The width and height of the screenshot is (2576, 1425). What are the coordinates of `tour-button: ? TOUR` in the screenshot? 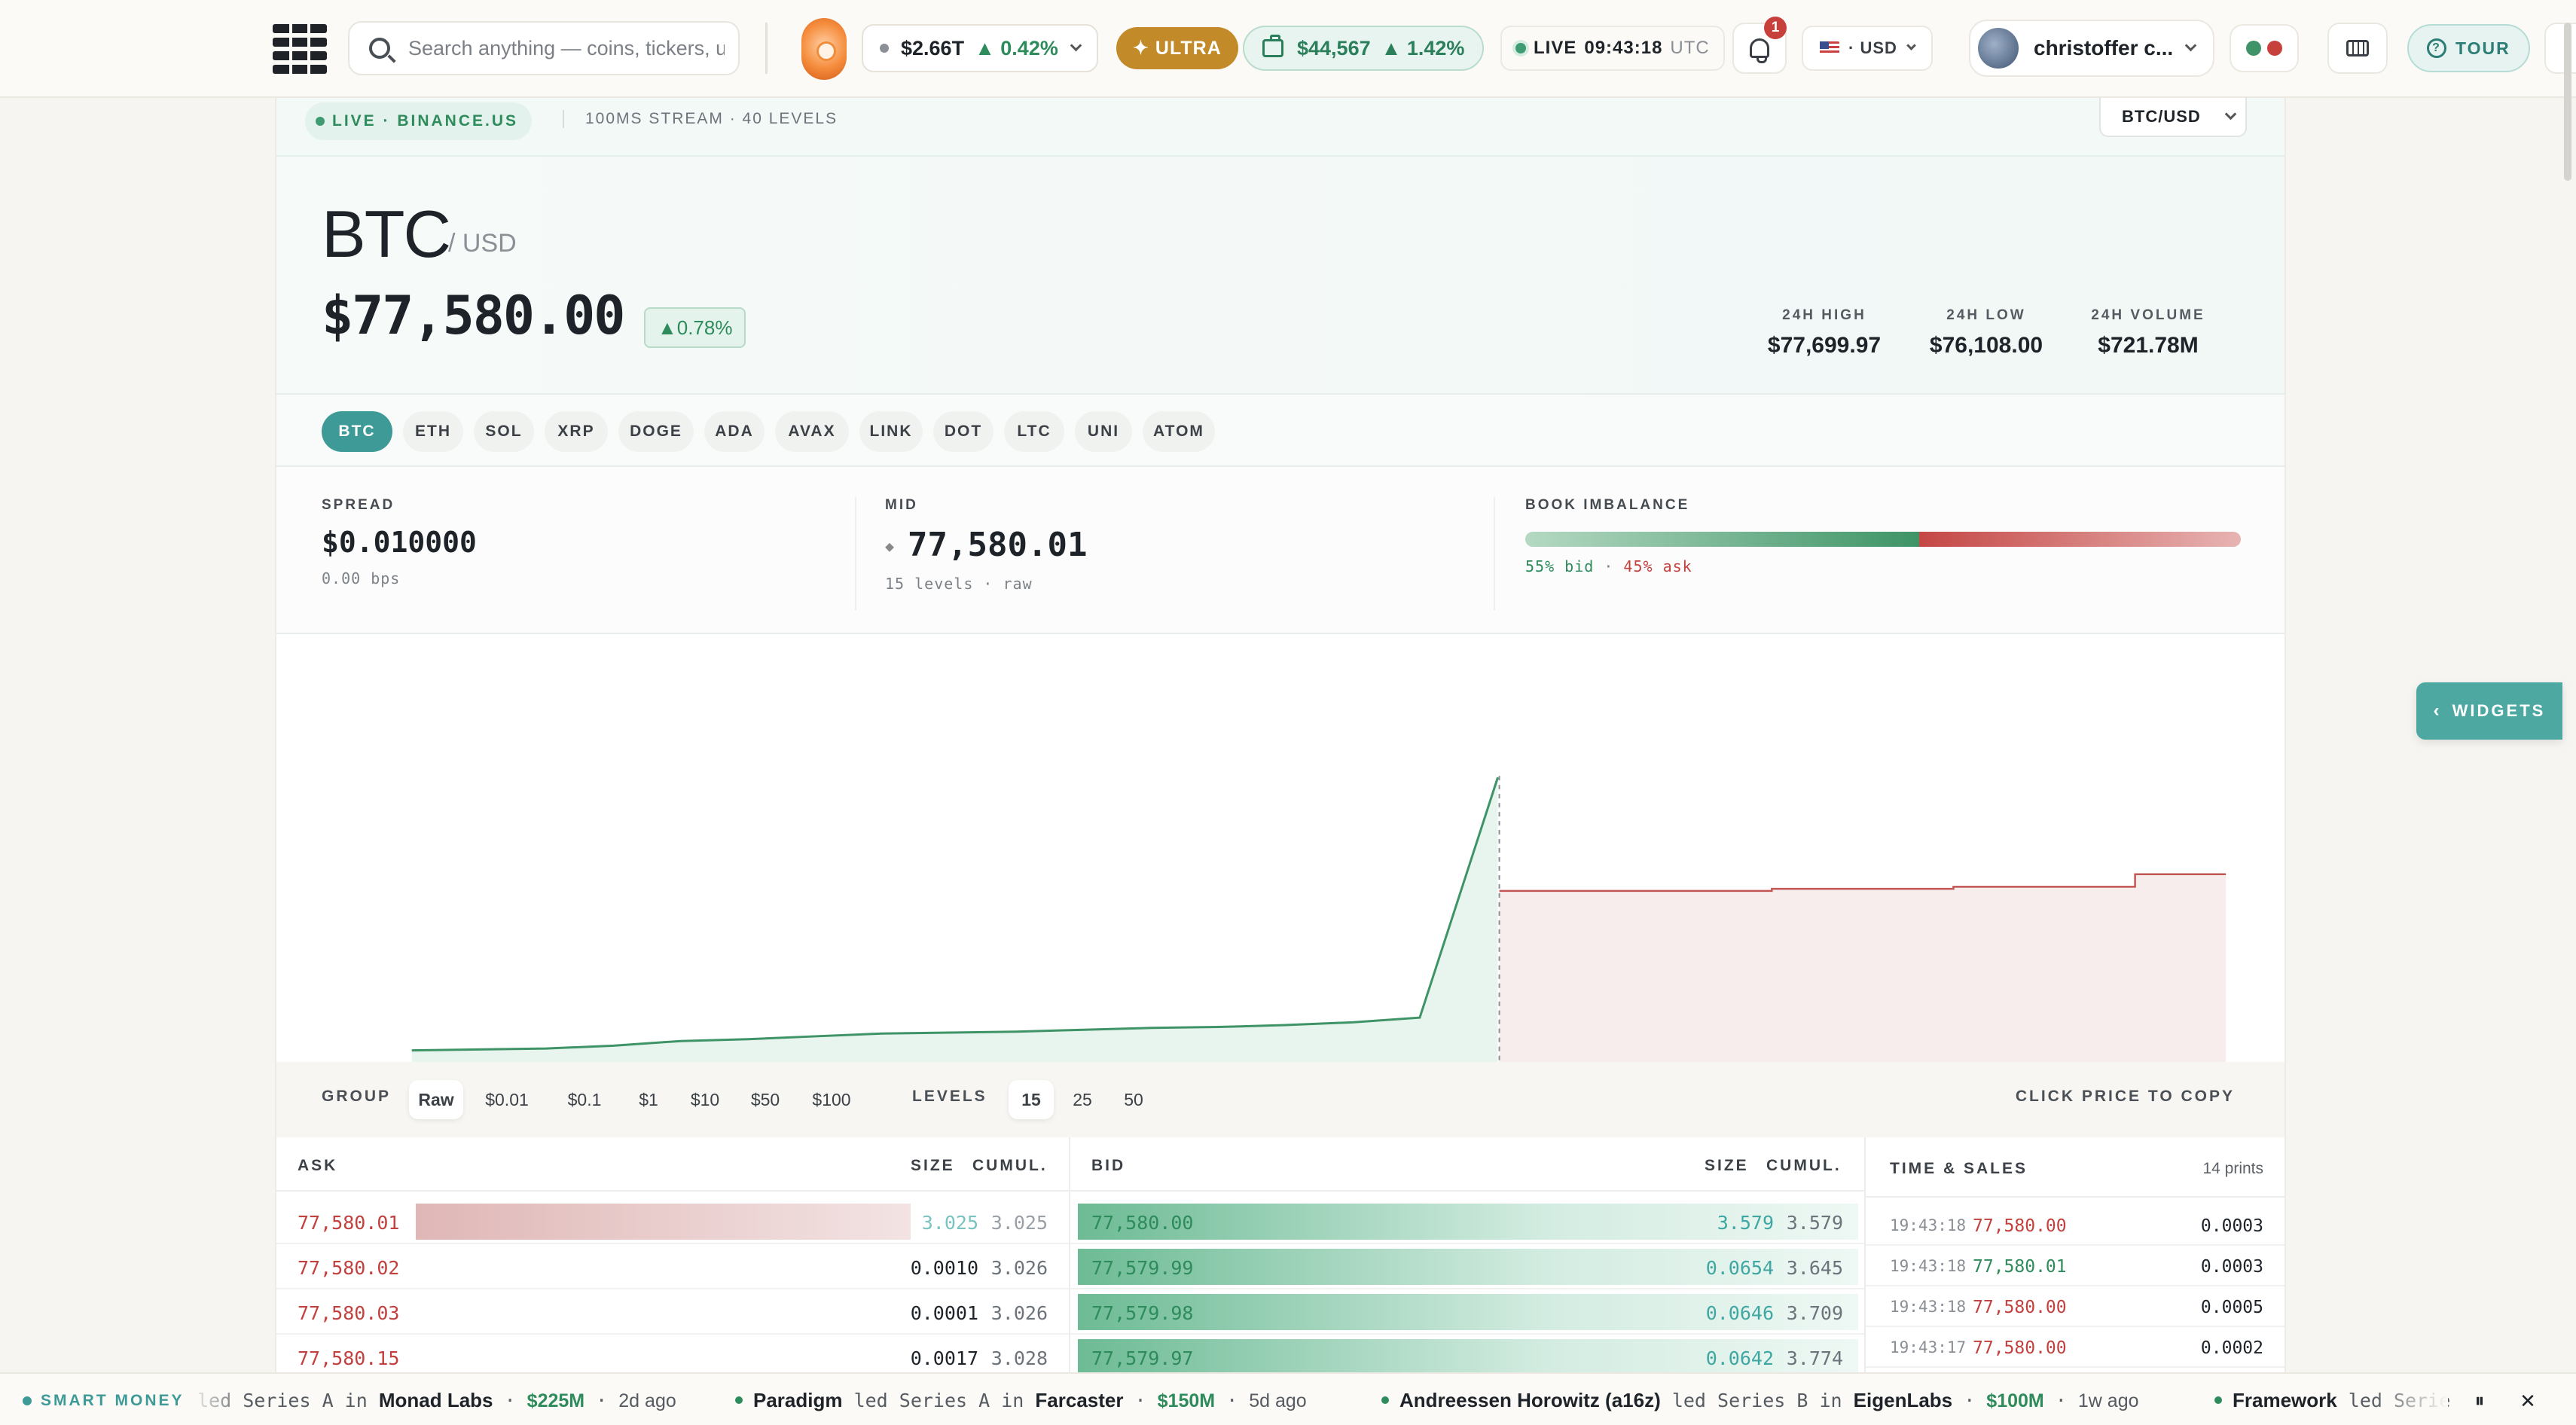 It's located at (2469, 48).